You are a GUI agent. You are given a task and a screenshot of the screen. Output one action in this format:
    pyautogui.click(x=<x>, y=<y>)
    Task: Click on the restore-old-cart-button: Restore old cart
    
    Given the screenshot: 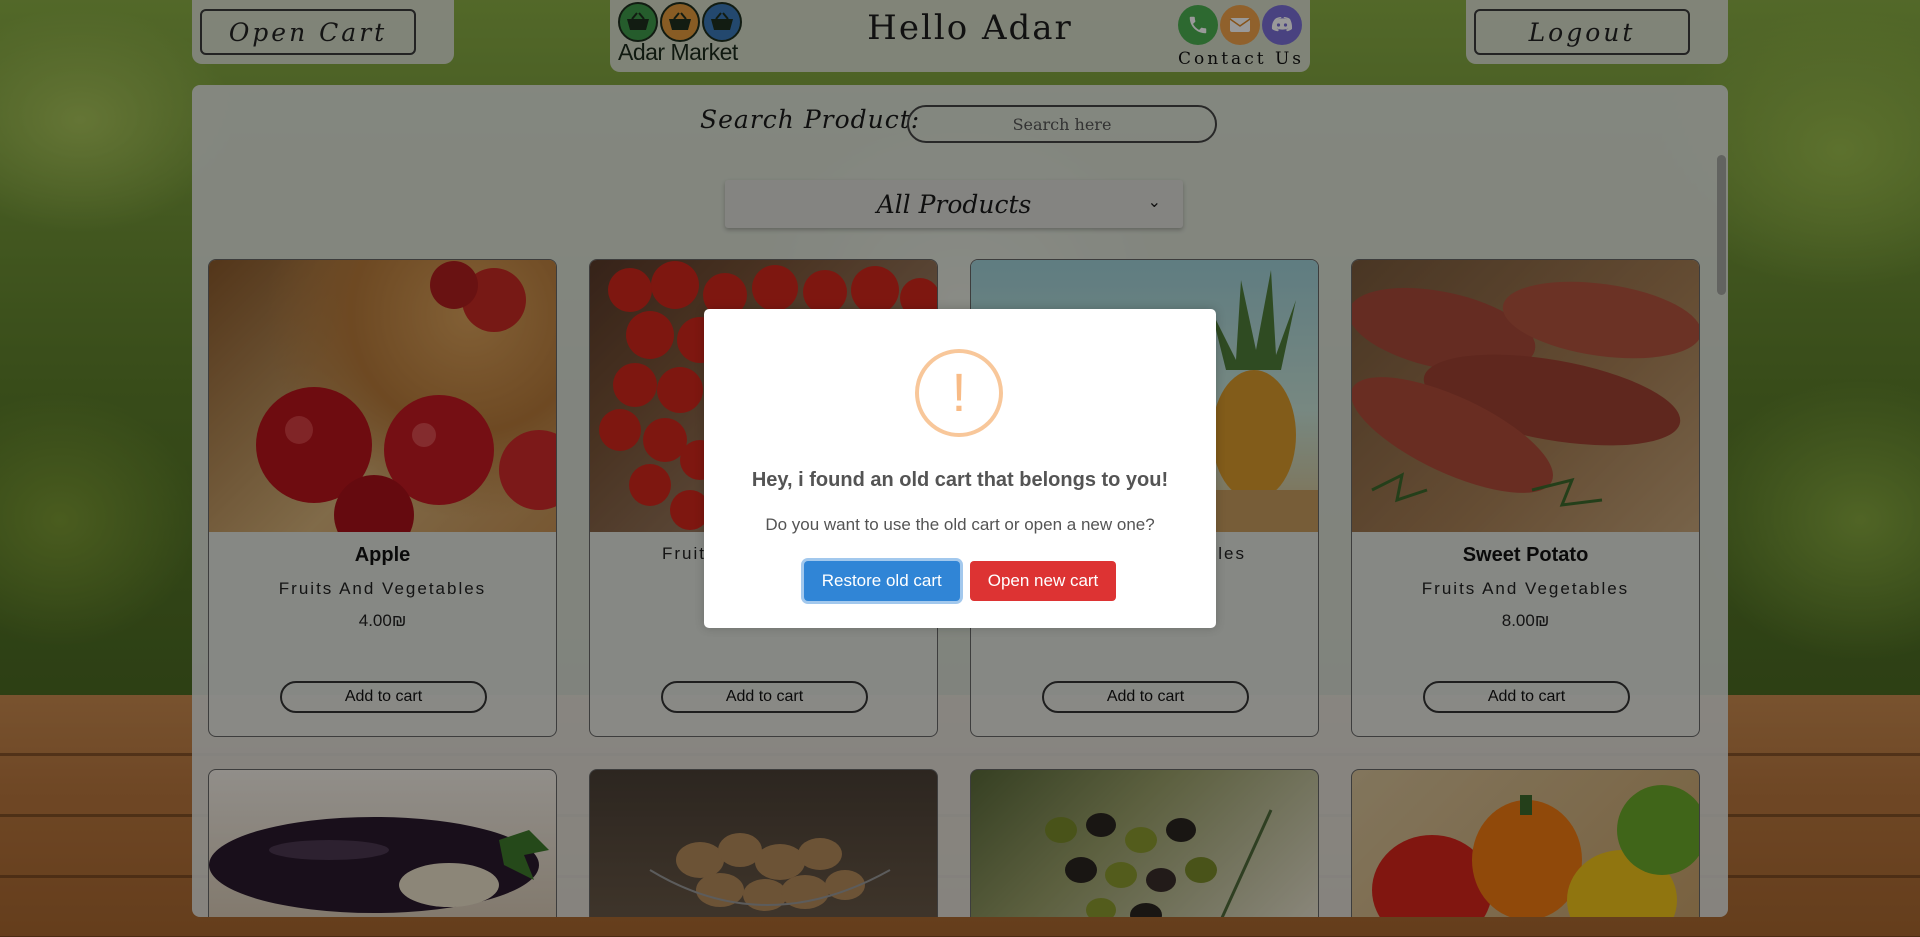 What is the action you would take?
    pyautogui.click(x=881, y=581)
    